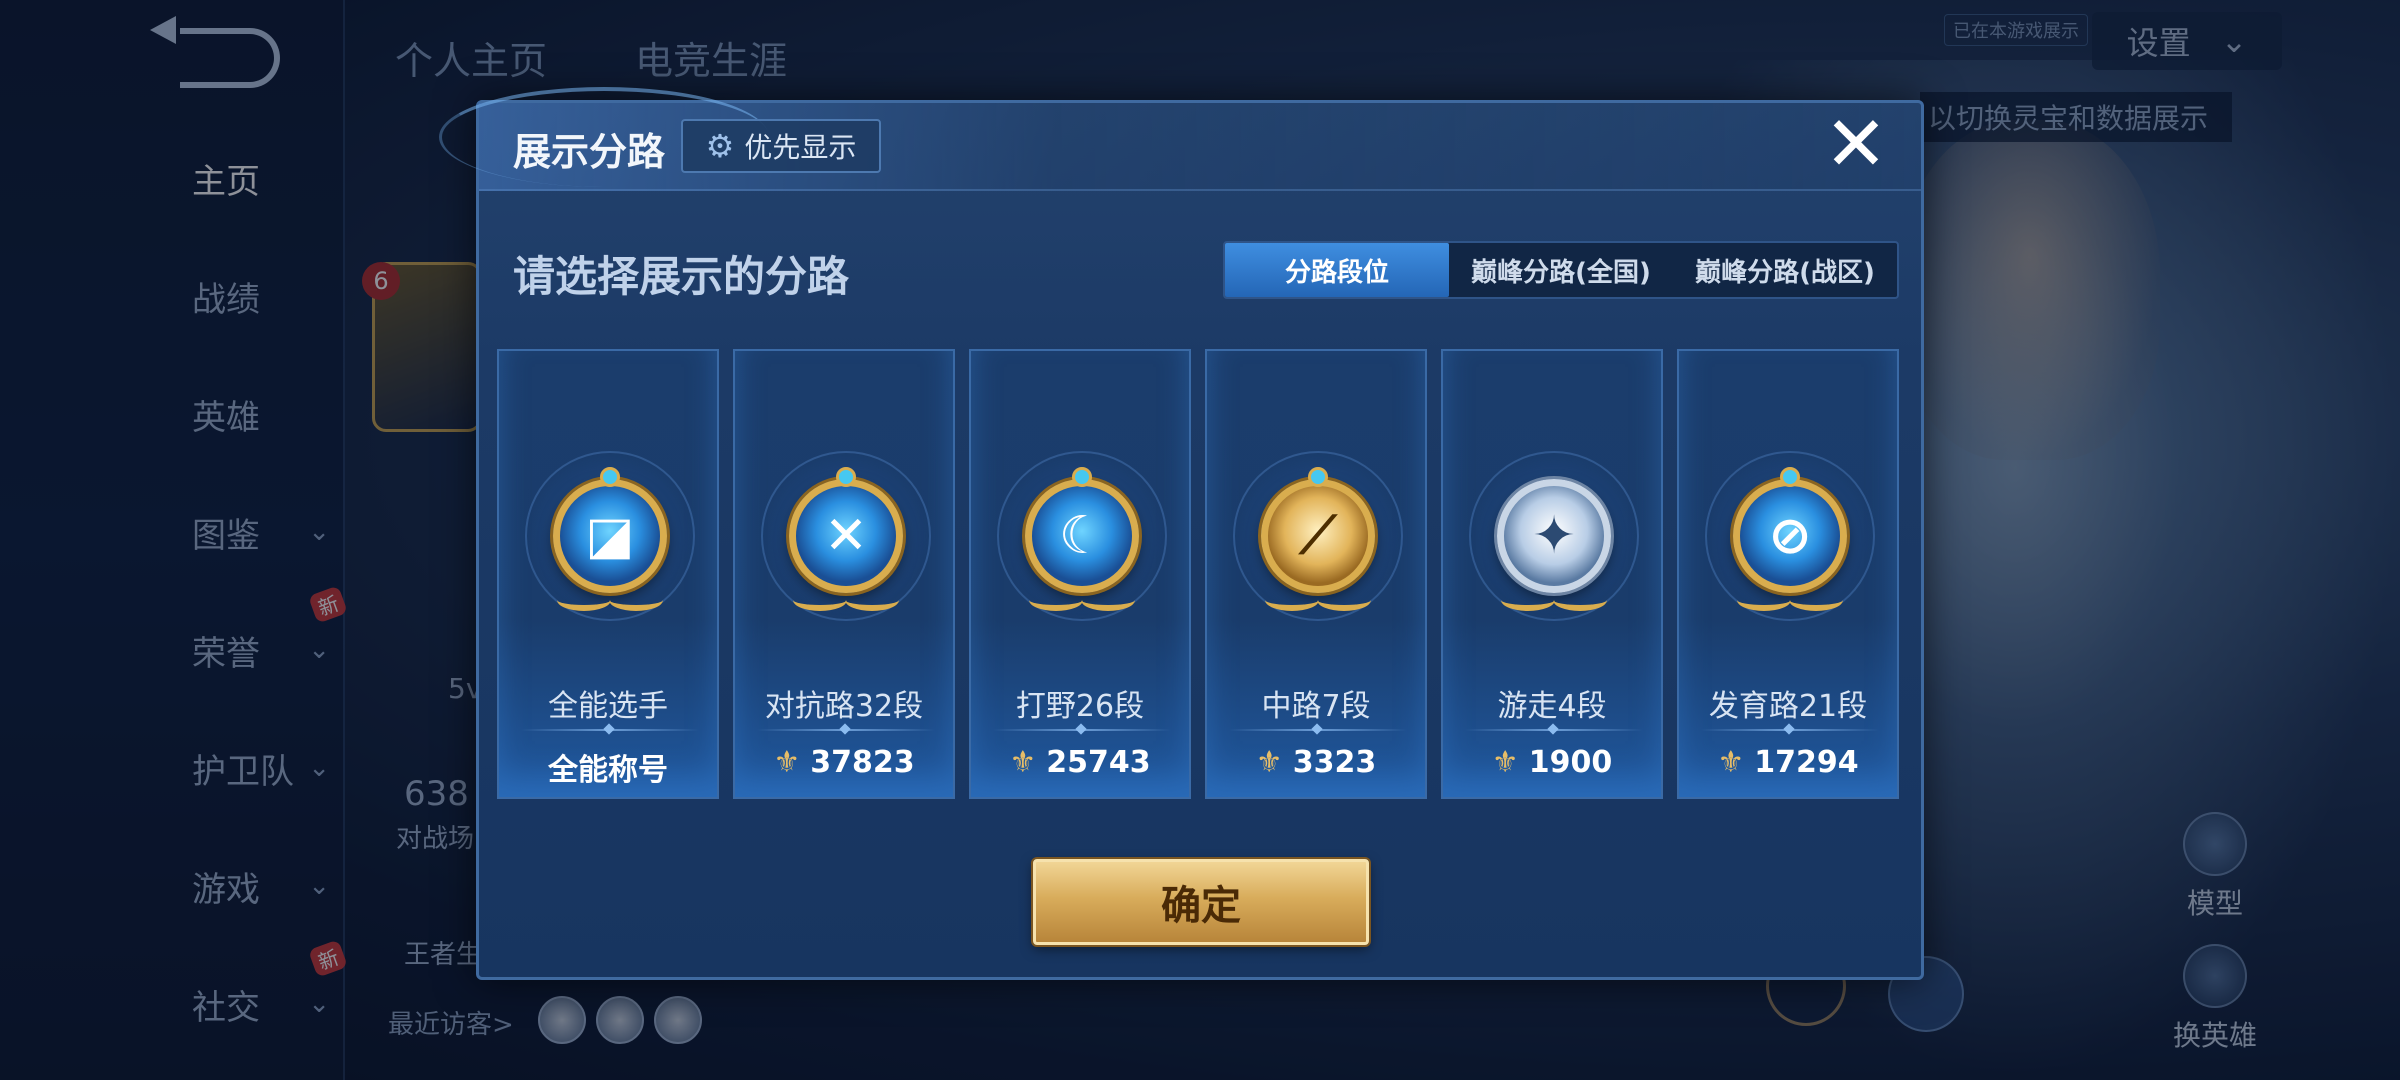 This screenshot has width=2400, height=1080. What do you see at coordinates (1180, 139) in the screenshot?
I see `dialog-header: 展示分路 ⚙ 优先显示 ✕` at bounding box center [1180, 139].